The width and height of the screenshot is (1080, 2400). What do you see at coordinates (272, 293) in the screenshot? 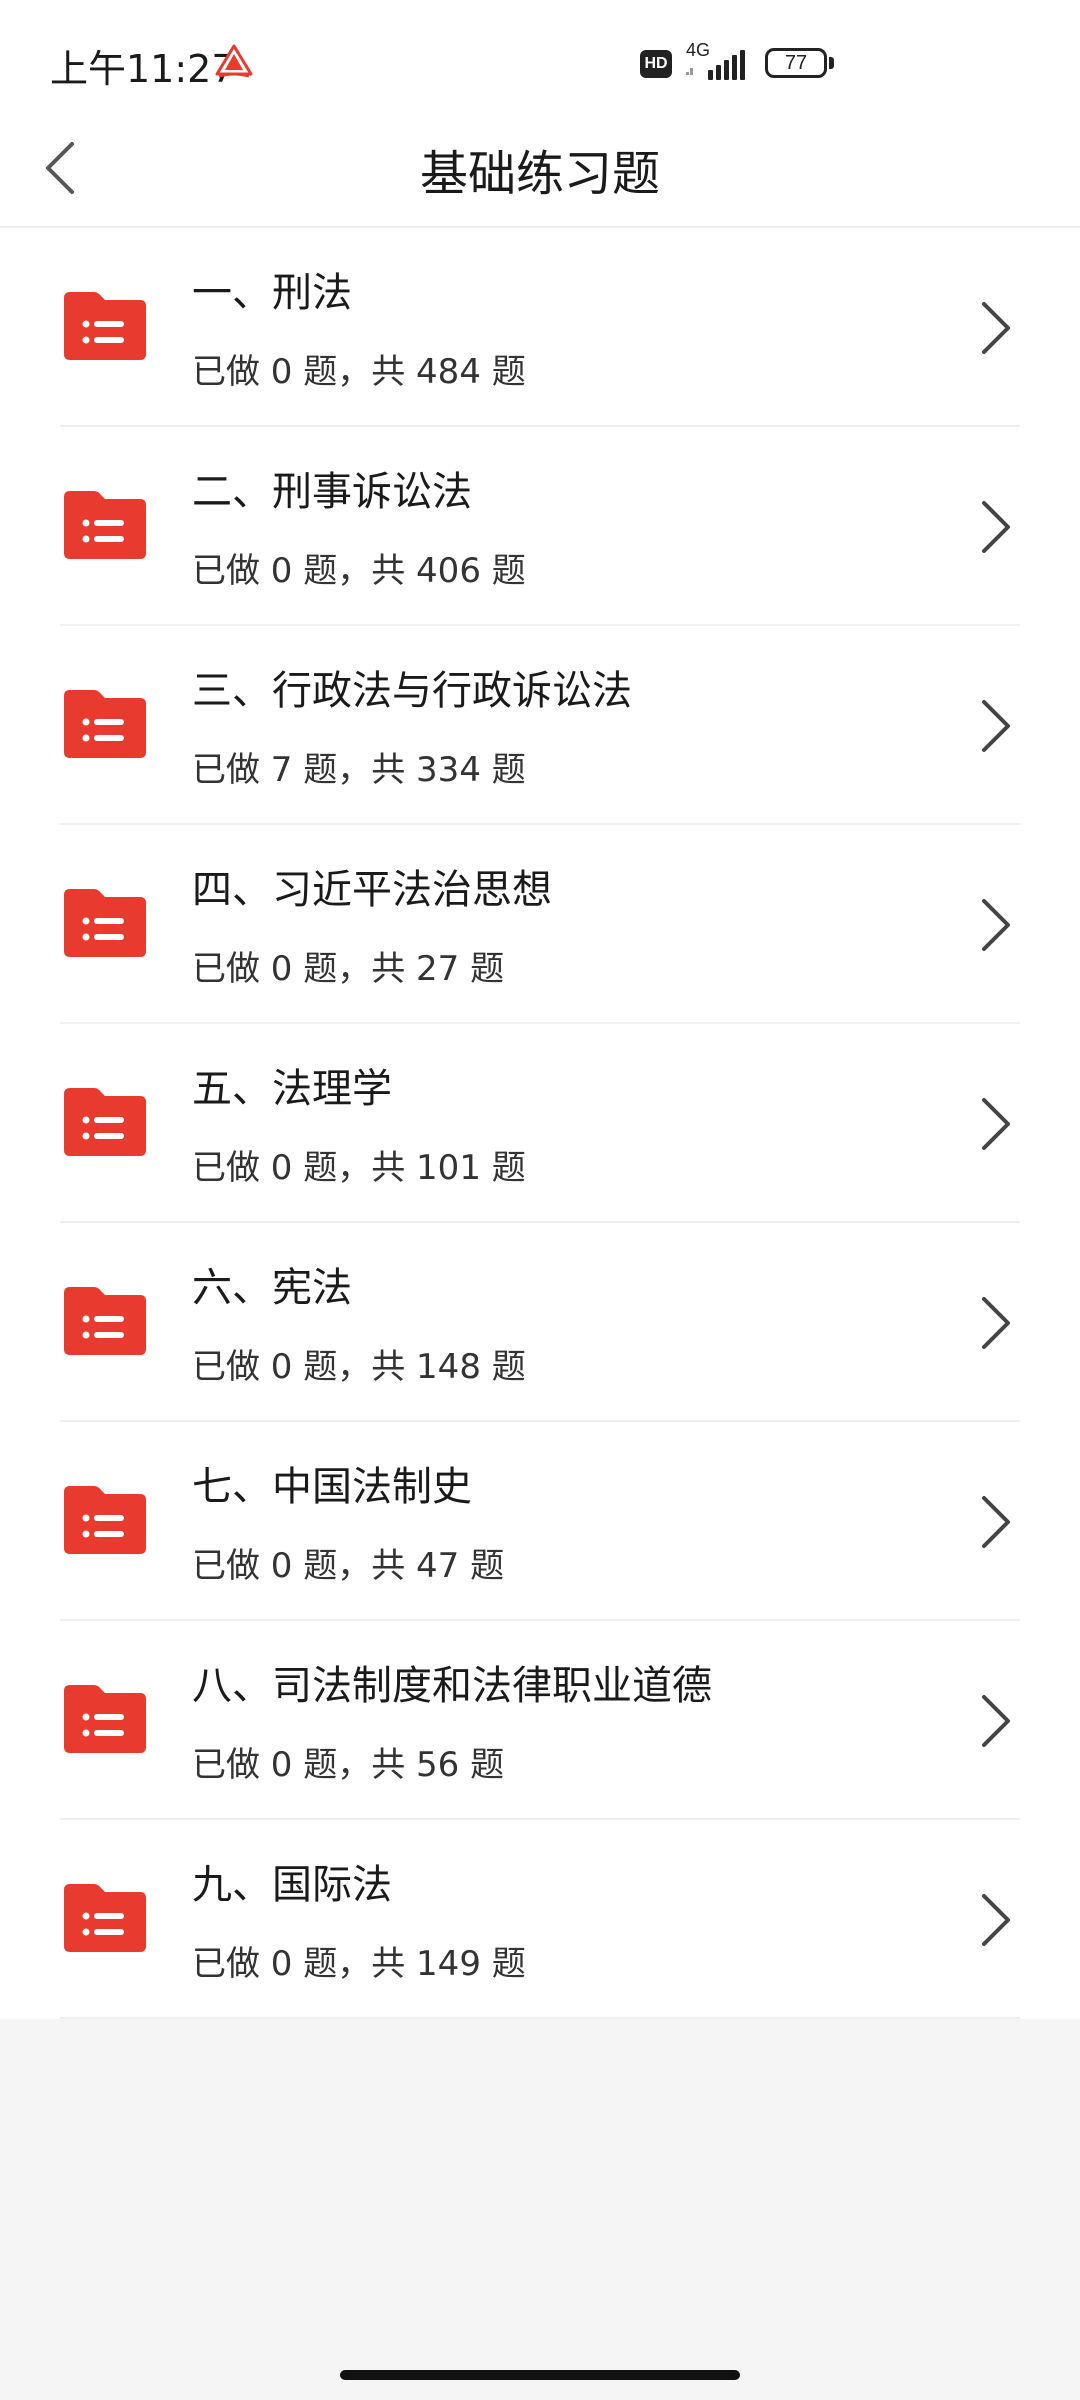
I see `list-item-title: 一、刑法` at bounding box center [272, 293].